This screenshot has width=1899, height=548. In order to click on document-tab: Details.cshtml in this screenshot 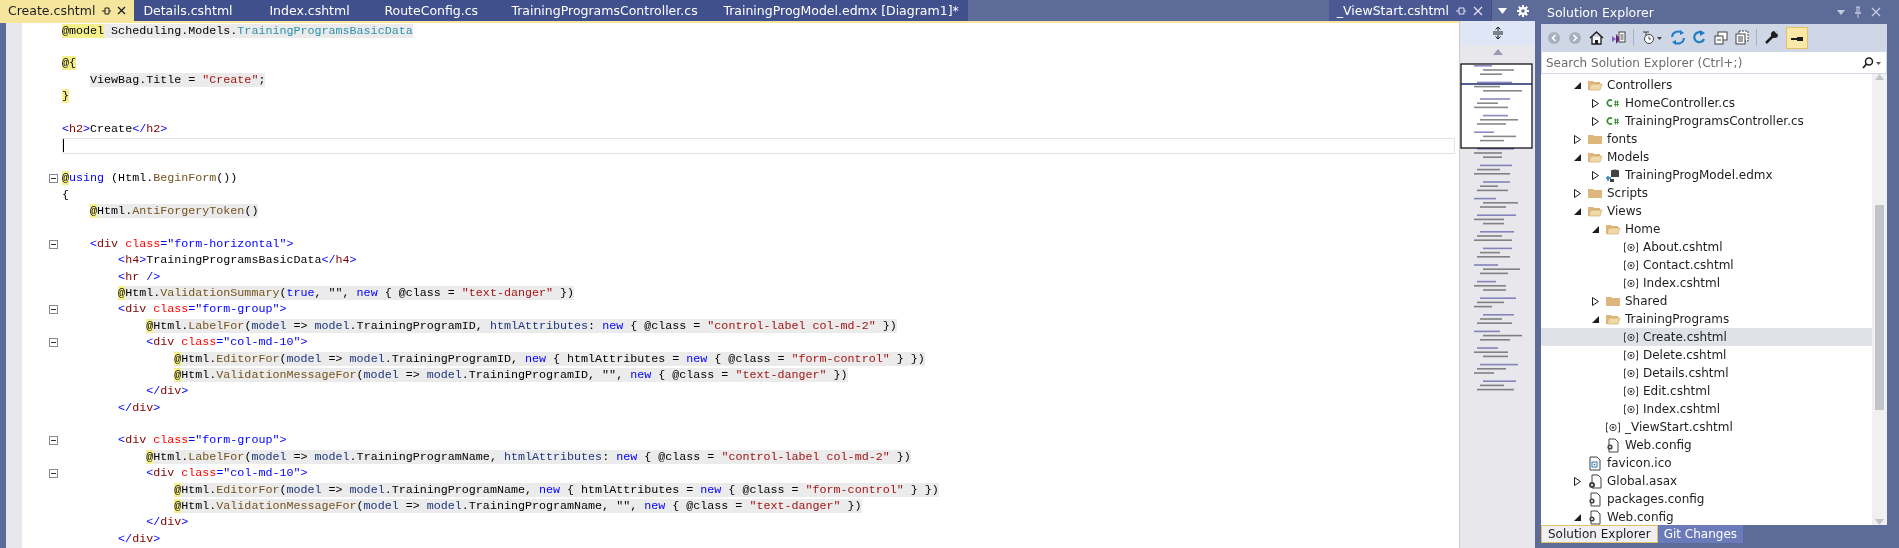, I will do `click(198, 10)`.